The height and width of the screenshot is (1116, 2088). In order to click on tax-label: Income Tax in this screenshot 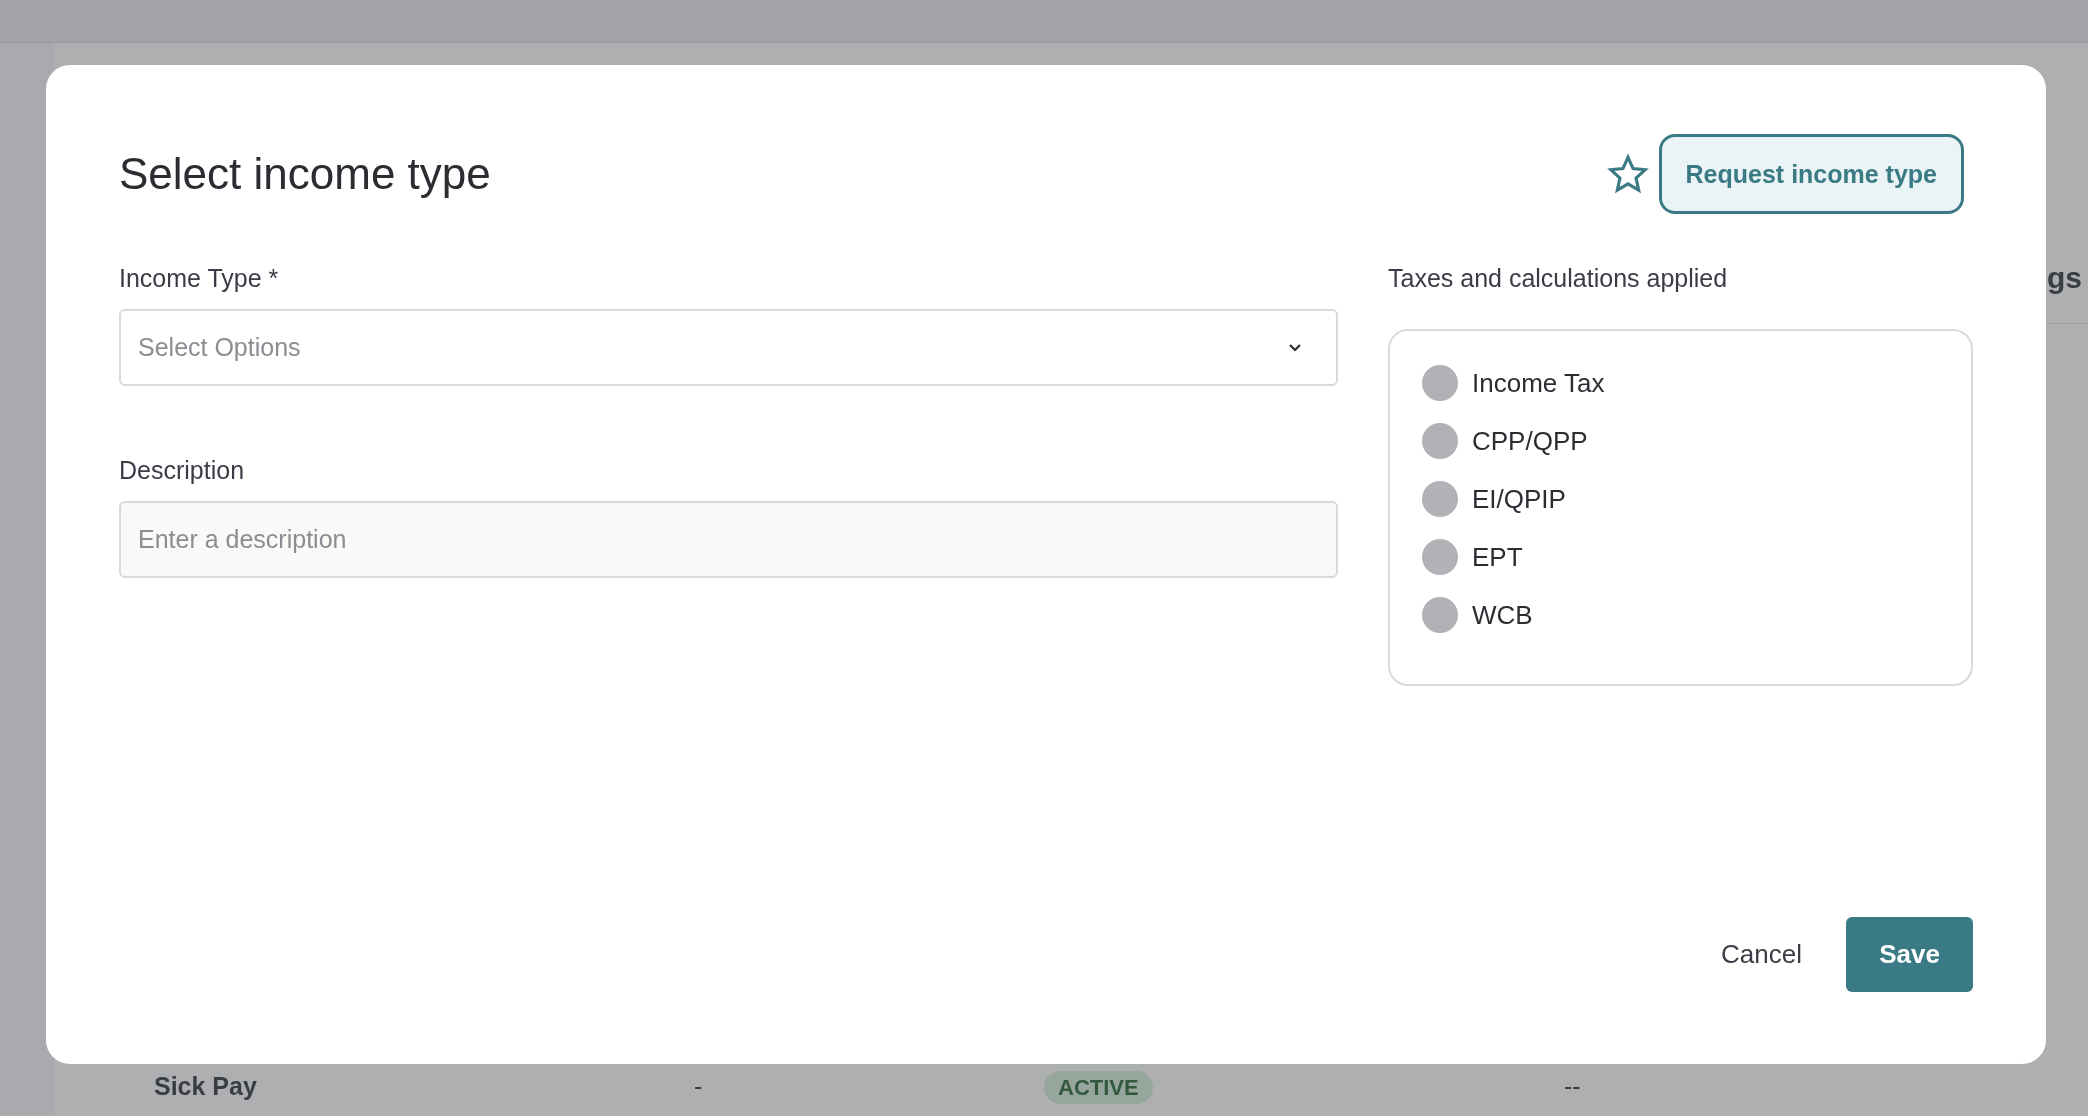, I will do `click(1538, 383)`.